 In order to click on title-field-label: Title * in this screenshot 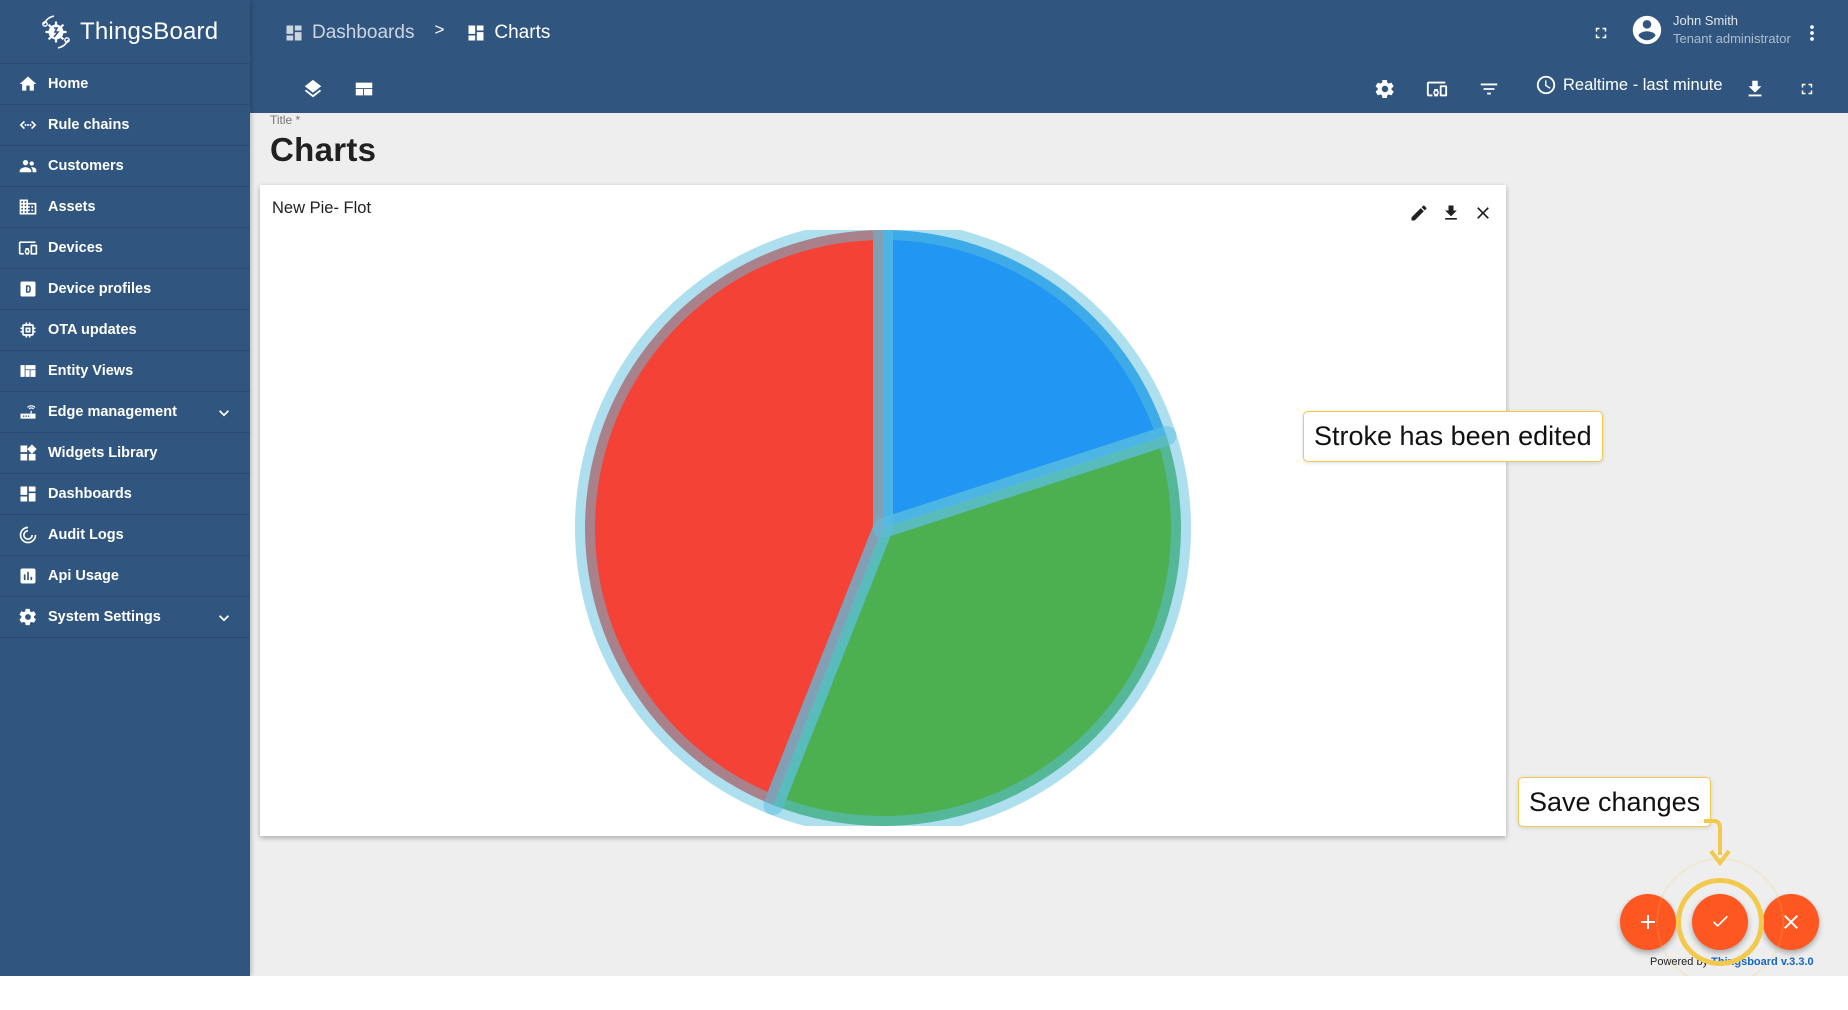, I will do `click(285, 120)`.